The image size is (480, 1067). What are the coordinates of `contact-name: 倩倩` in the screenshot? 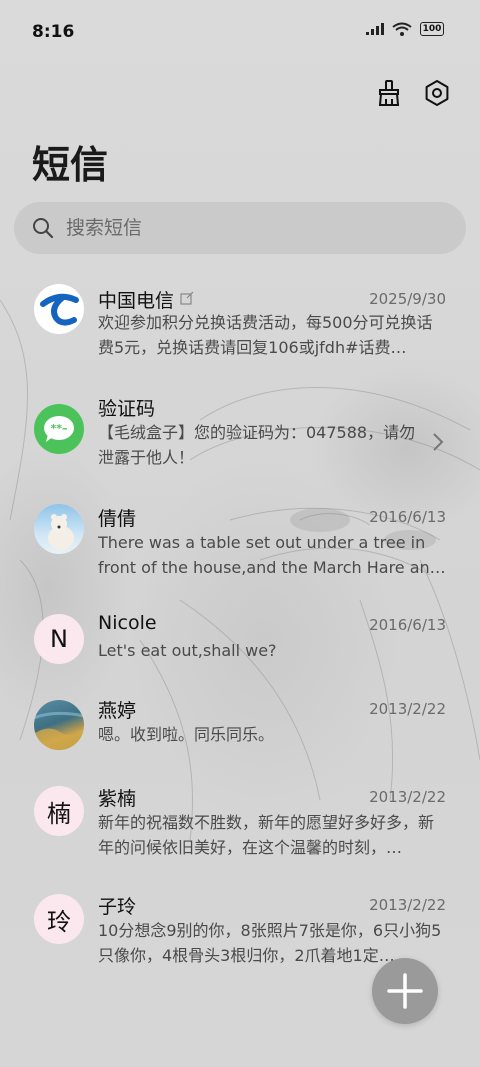 It's located at (117, 519).